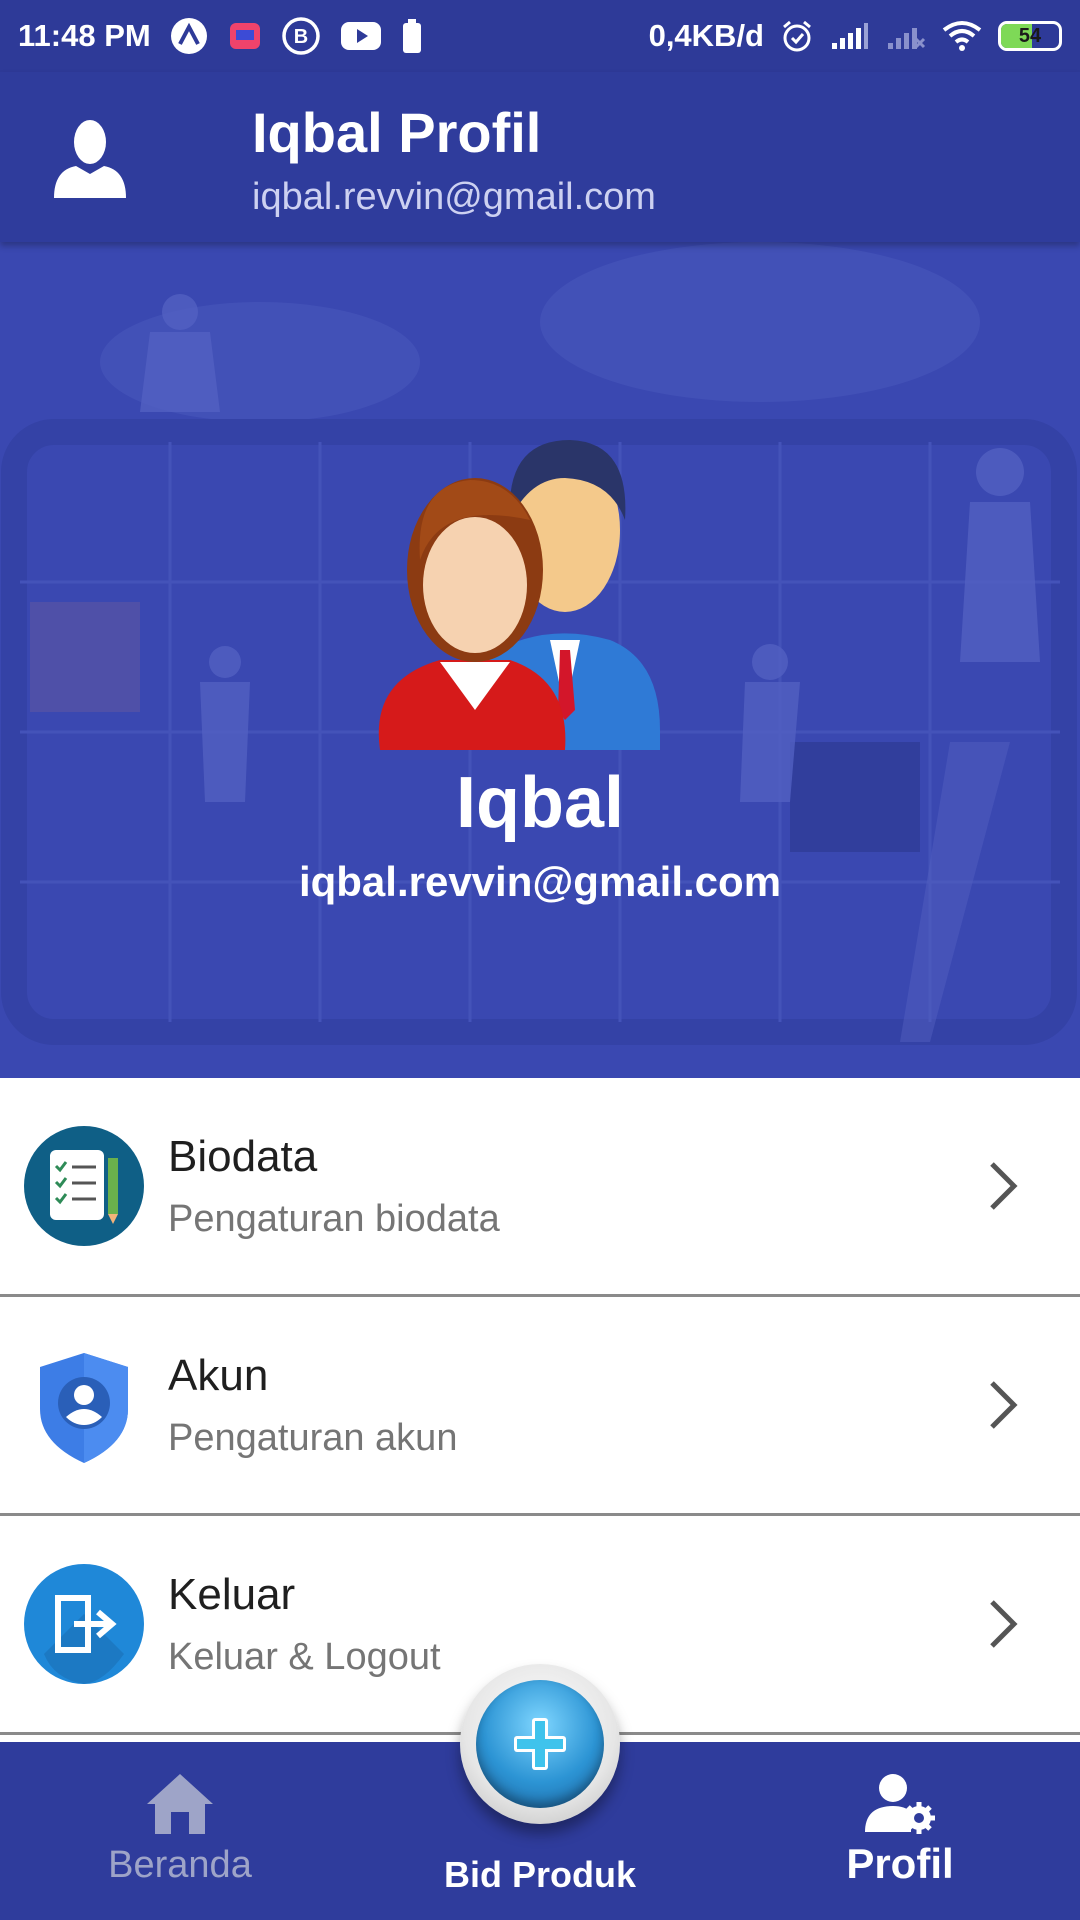 The image size is (1080, 1920). I want to click on menu-item-title: Keluar, so click(232, 1594).